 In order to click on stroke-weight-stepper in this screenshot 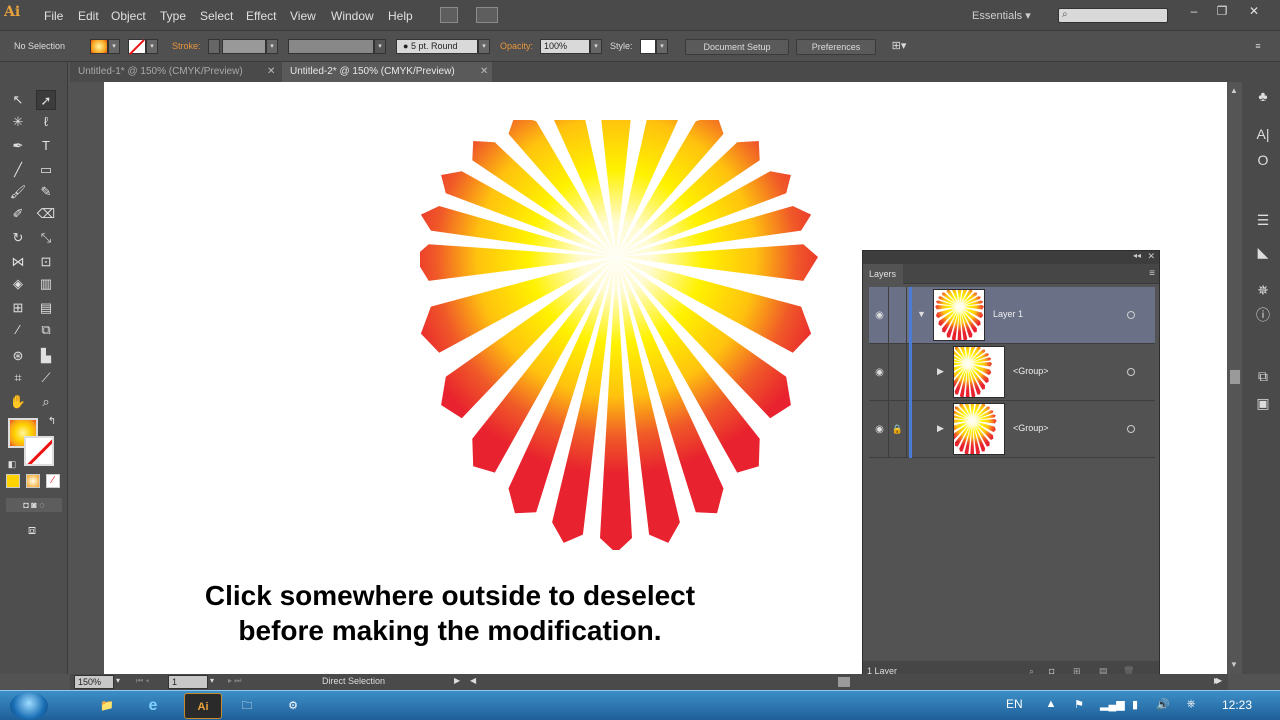, I will do `click(214, 46)`.